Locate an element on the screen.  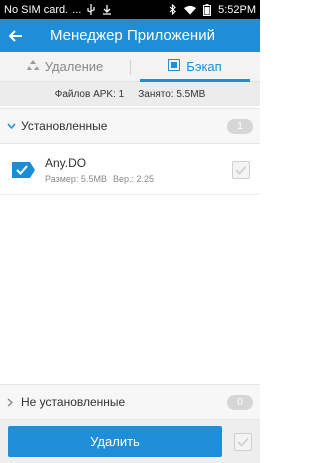
bluetooth-icon is located at coordinates (173, 10).